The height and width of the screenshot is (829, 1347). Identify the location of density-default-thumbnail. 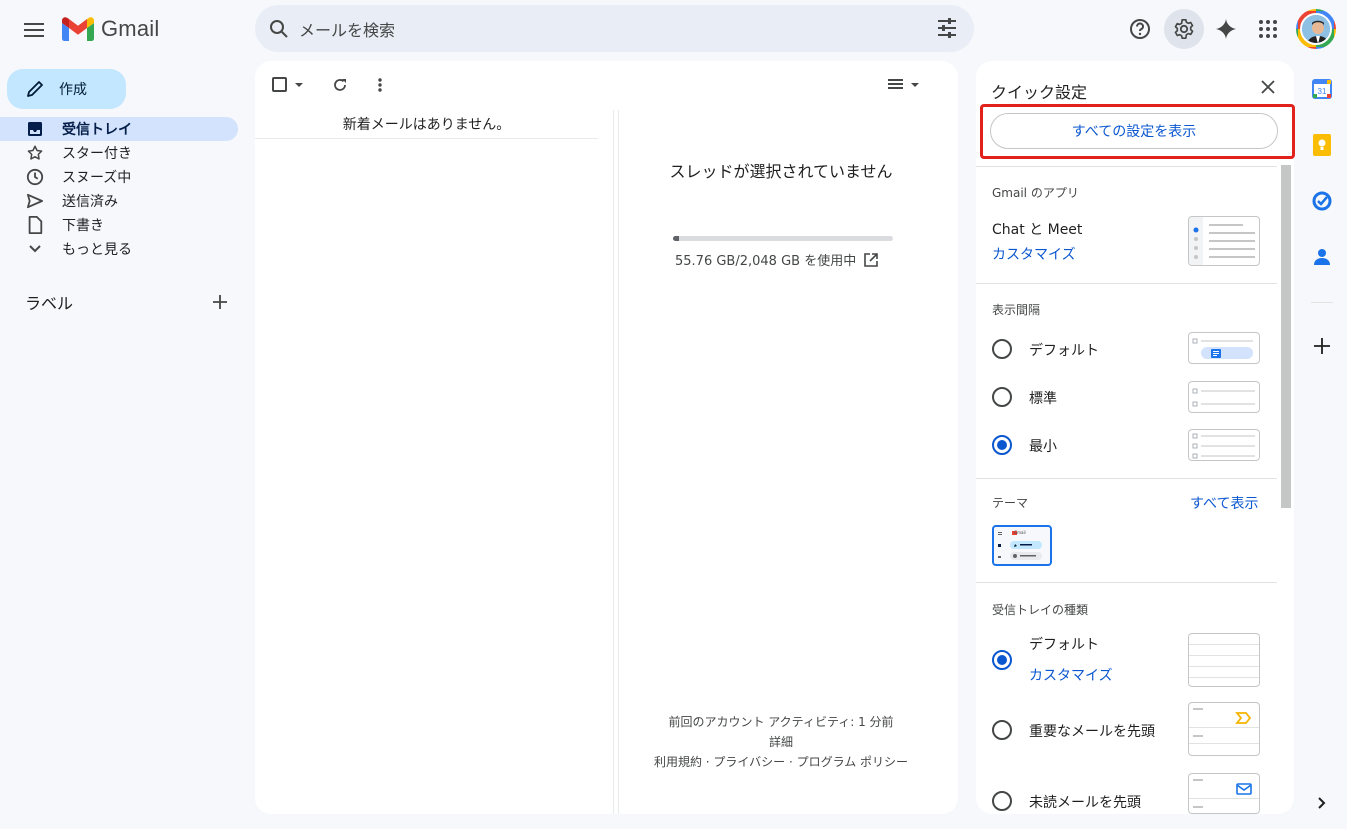
(1224, 348).